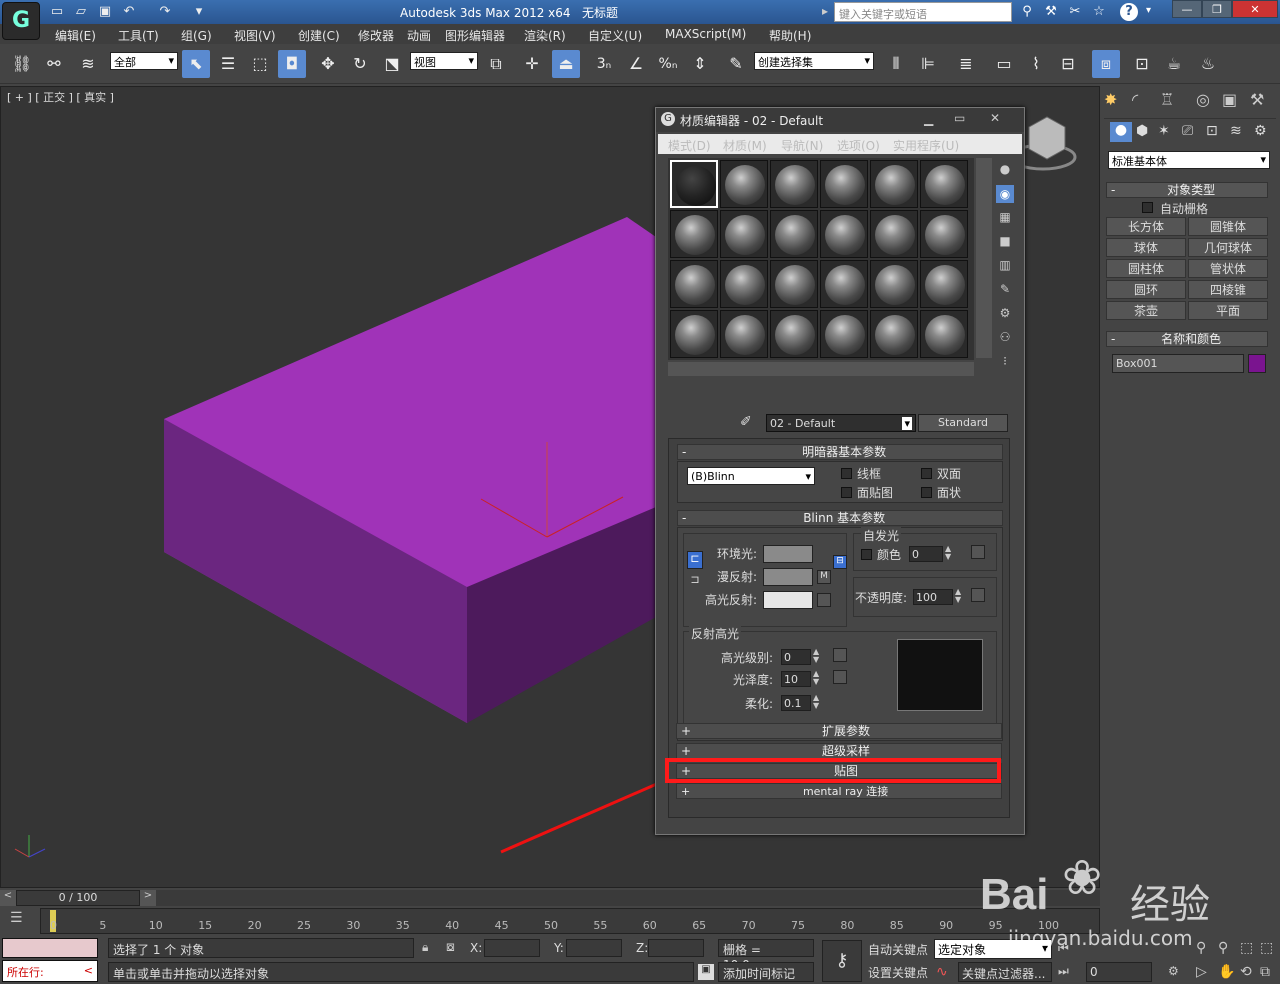 This screenshot has width=1280, height=984. Describe the element at coordinates (824, 577) in the screenshot. I see `diffuse-map-button: M` at that location.